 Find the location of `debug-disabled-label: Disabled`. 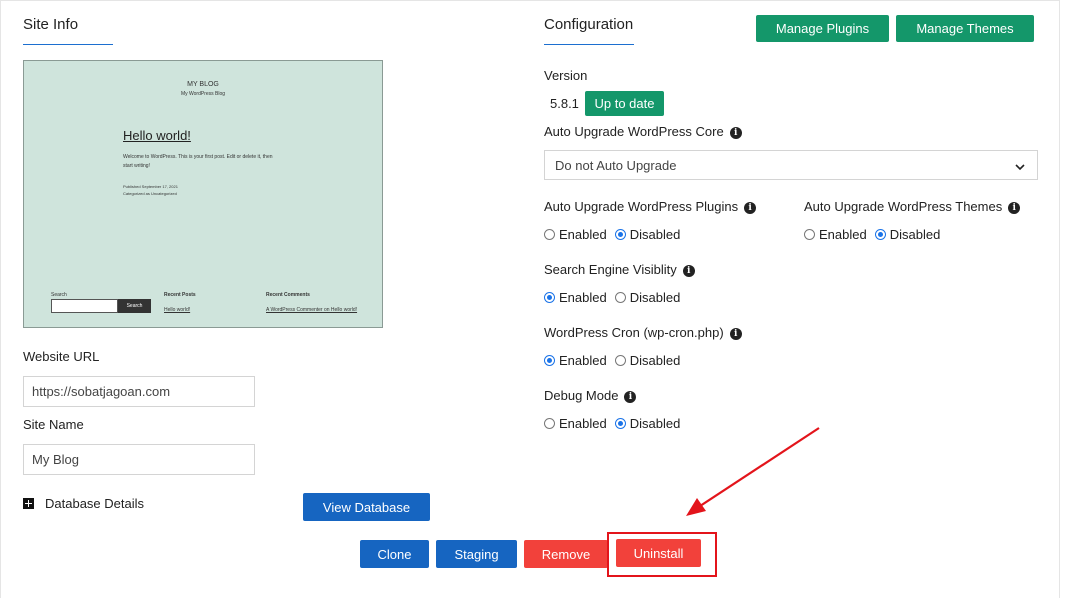

debug-disabled-label: Disabled is located at coordinates (655, 423).